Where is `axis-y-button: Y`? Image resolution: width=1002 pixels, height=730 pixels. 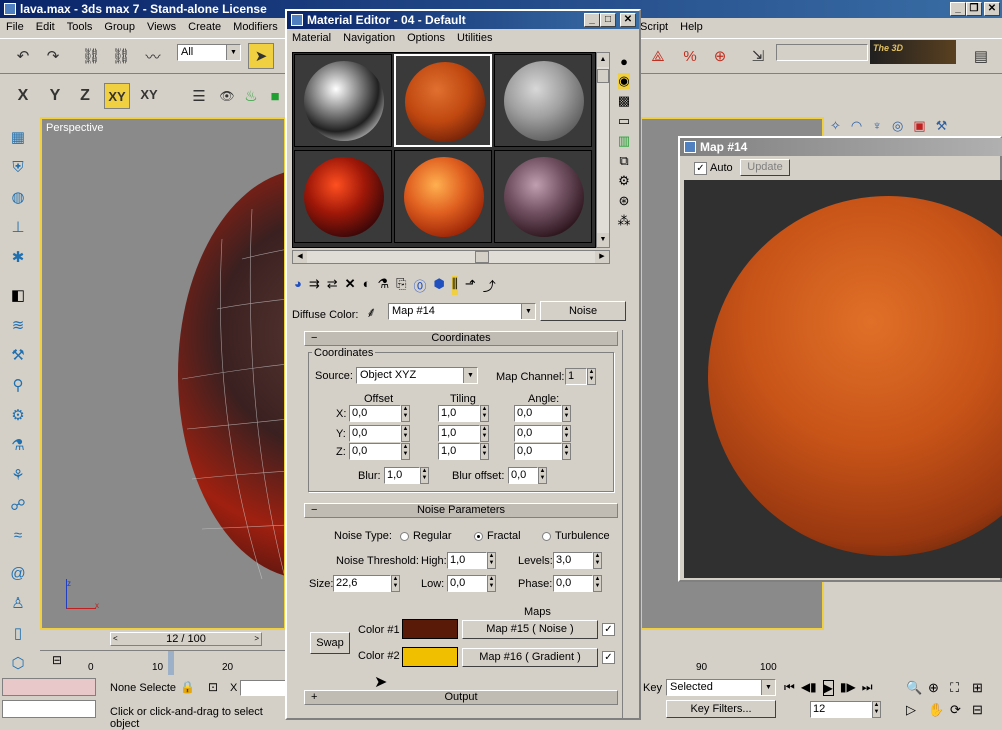 axis-y-button: Y is located at coordinates (55, 96).